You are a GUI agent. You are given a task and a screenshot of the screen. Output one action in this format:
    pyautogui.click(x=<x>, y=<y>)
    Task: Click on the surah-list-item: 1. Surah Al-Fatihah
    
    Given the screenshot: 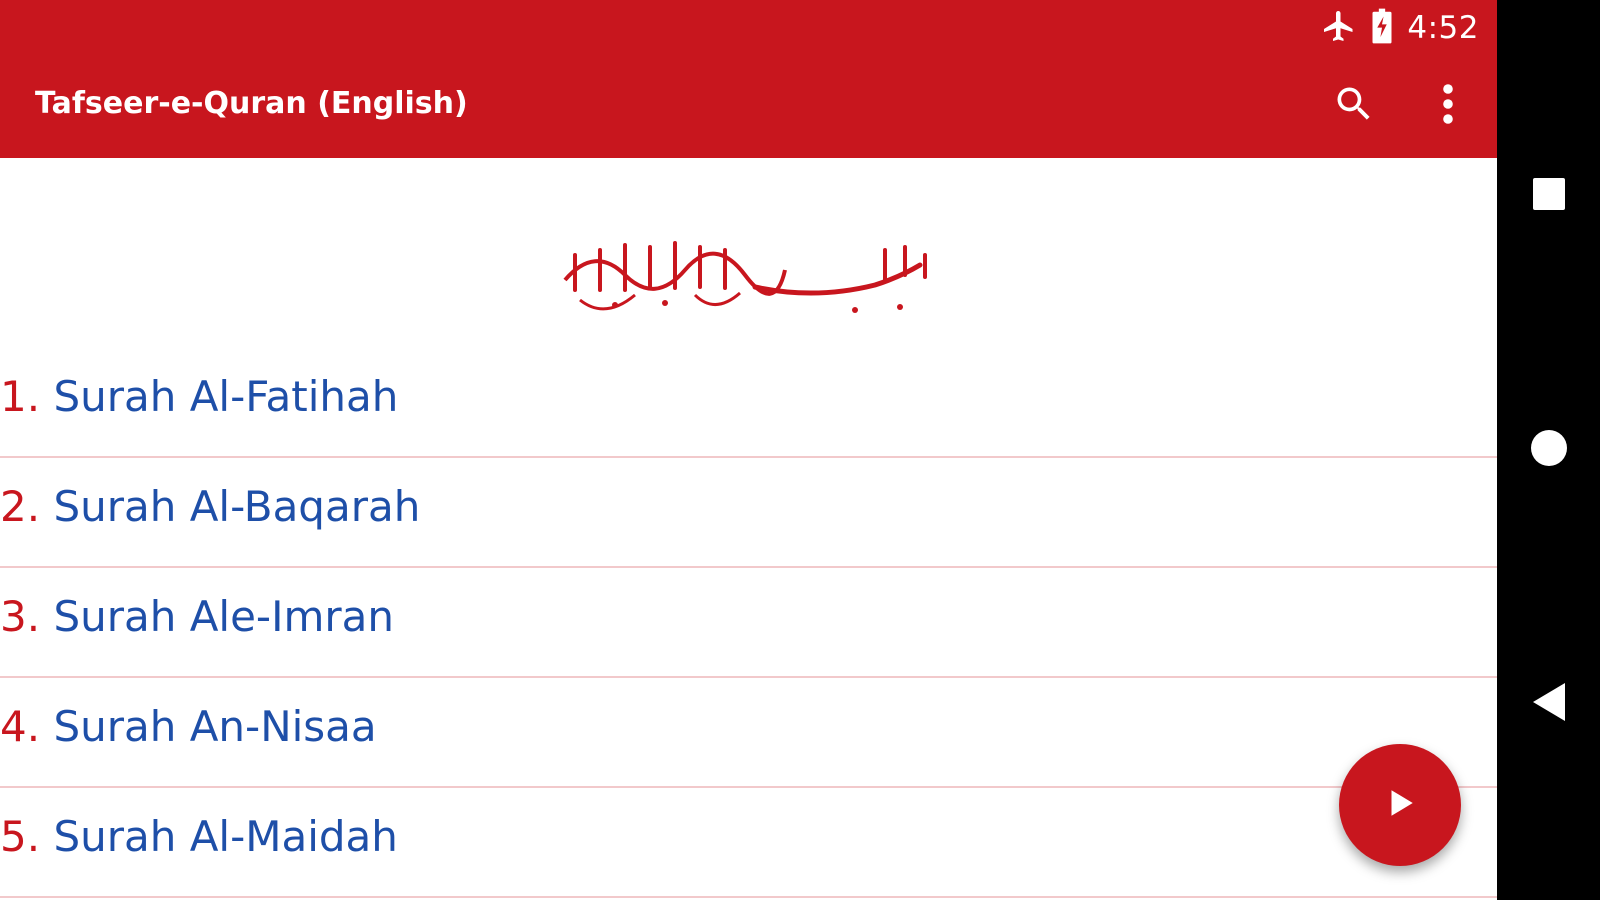 What is the action you would take?
    pyautogui.click(x=748, y=403)
    